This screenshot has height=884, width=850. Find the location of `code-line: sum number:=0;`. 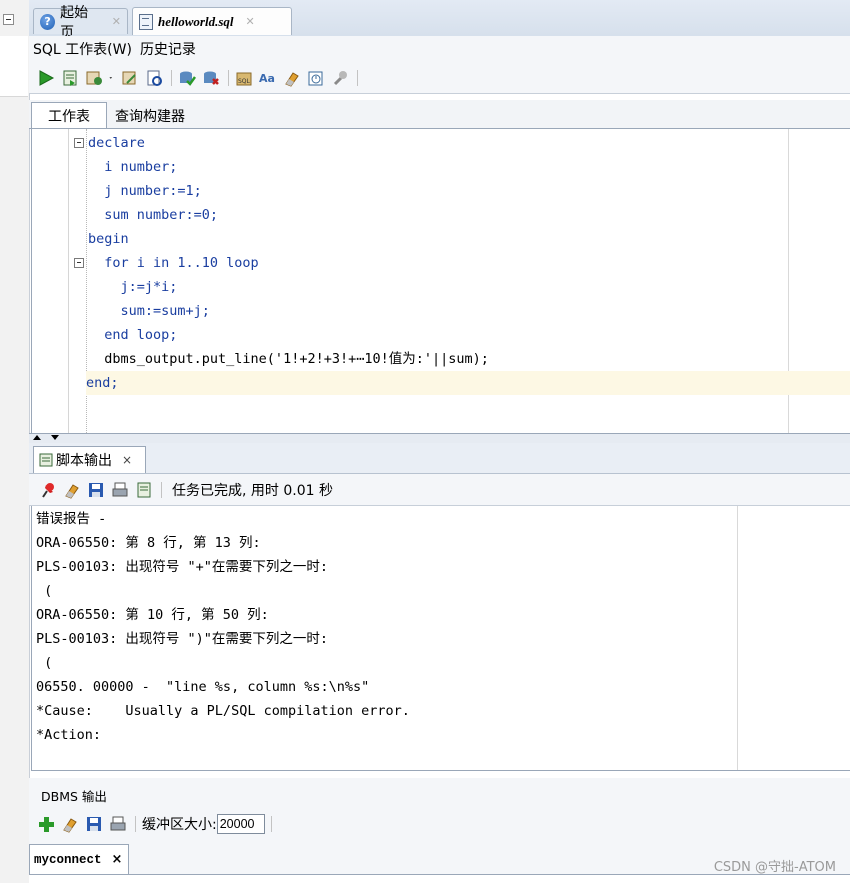

code-line: sum number:=0; is located at coordinates (153, 215).